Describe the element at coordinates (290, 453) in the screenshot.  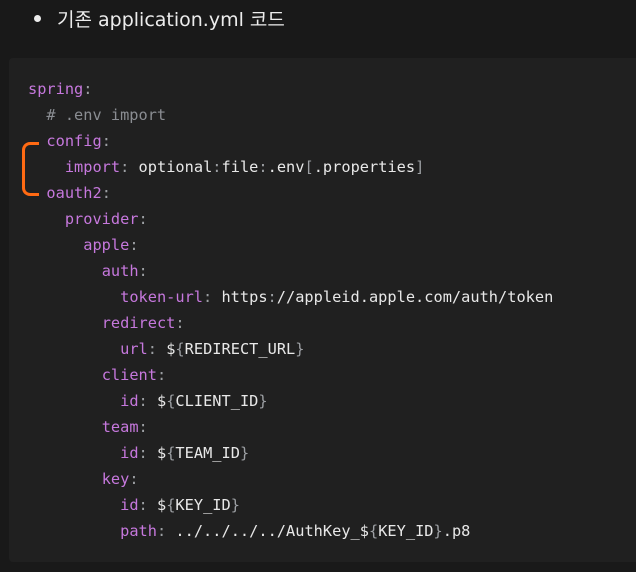
I see `code-line: id: ${TEAM_ID}` at that location.